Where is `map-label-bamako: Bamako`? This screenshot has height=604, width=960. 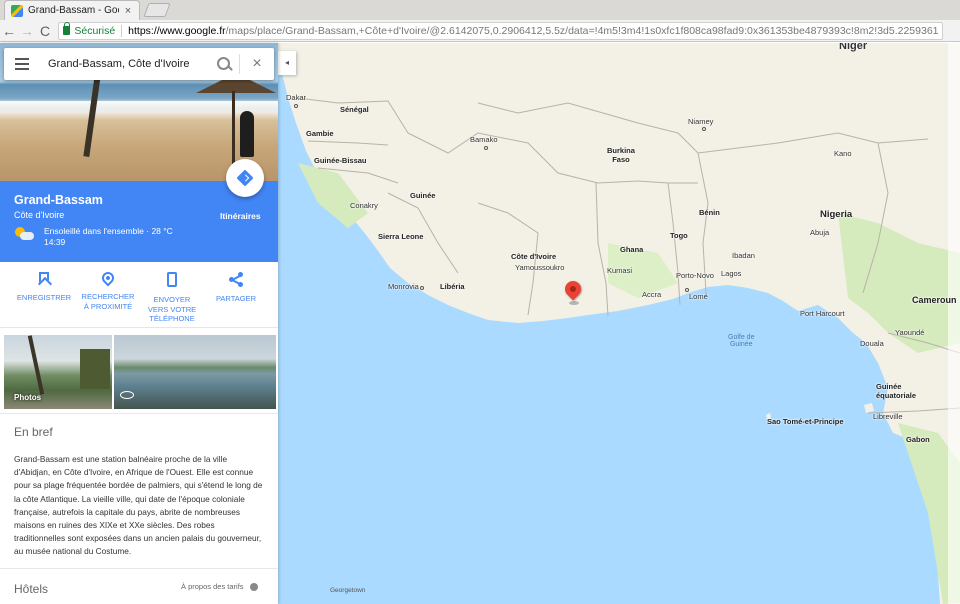 map-label-bamako: Bamako is located at coordinates (484, 139).